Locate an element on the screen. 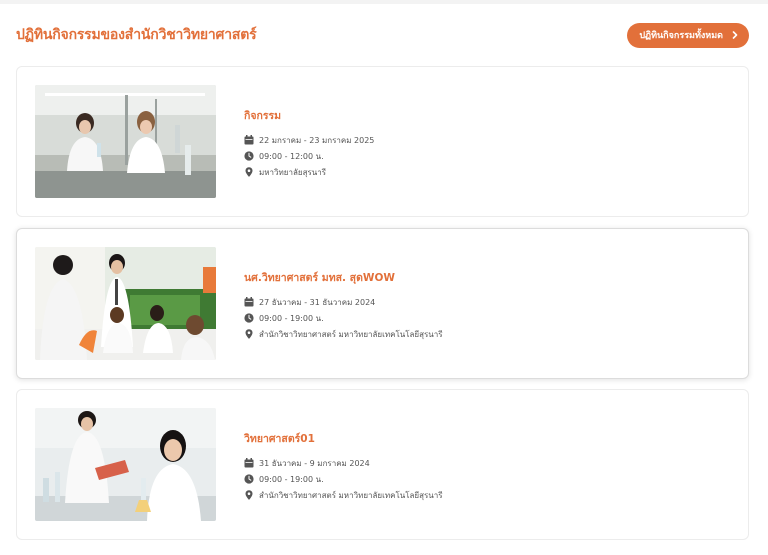  event-time-text: 09:00 - 12:00 น. is located at coordinates (291, 156).